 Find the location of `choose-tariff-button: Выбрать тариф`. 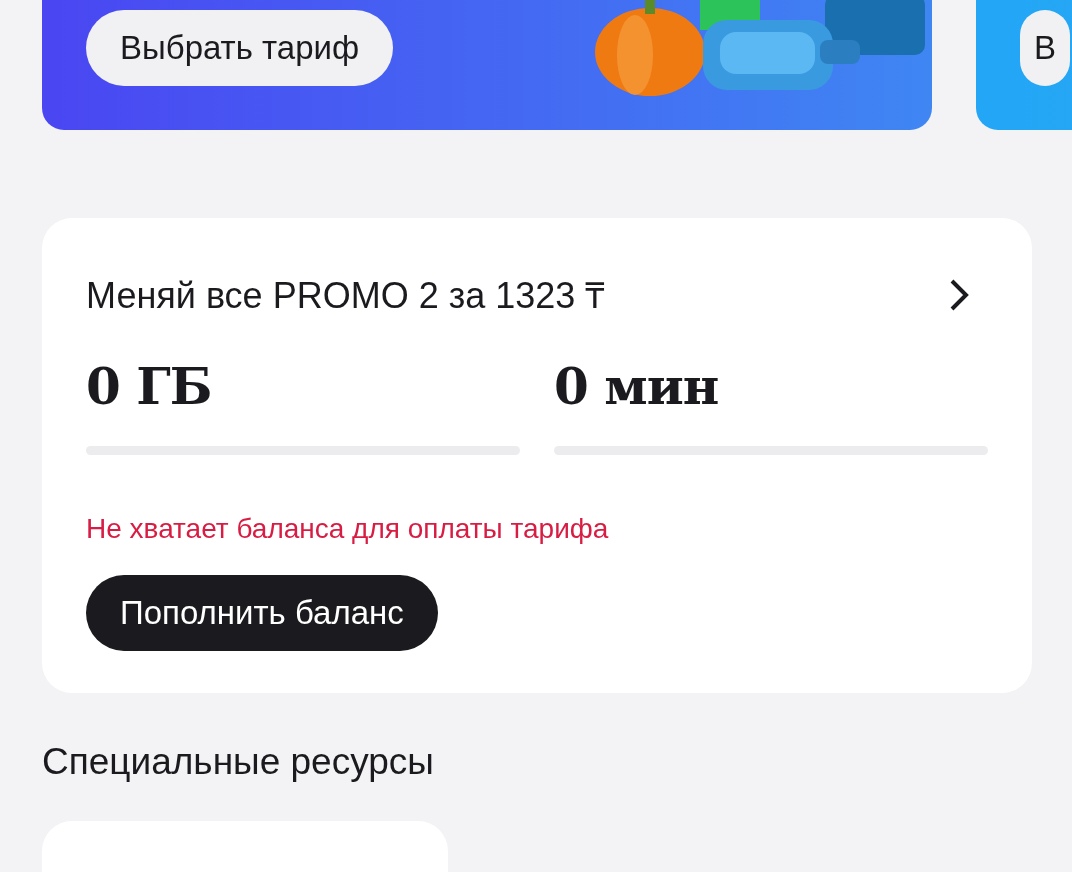

choose-tariff-button: Выбрать тариф is located at coordinates (240, 48).